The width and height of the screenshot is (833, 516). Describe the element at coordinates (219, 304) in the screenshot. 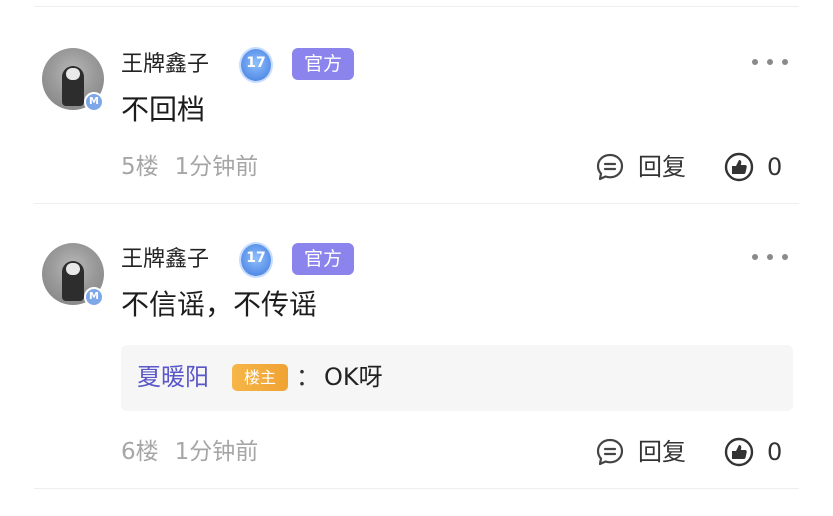

I see `comment-content: 不信谣，不传谣` at that location.